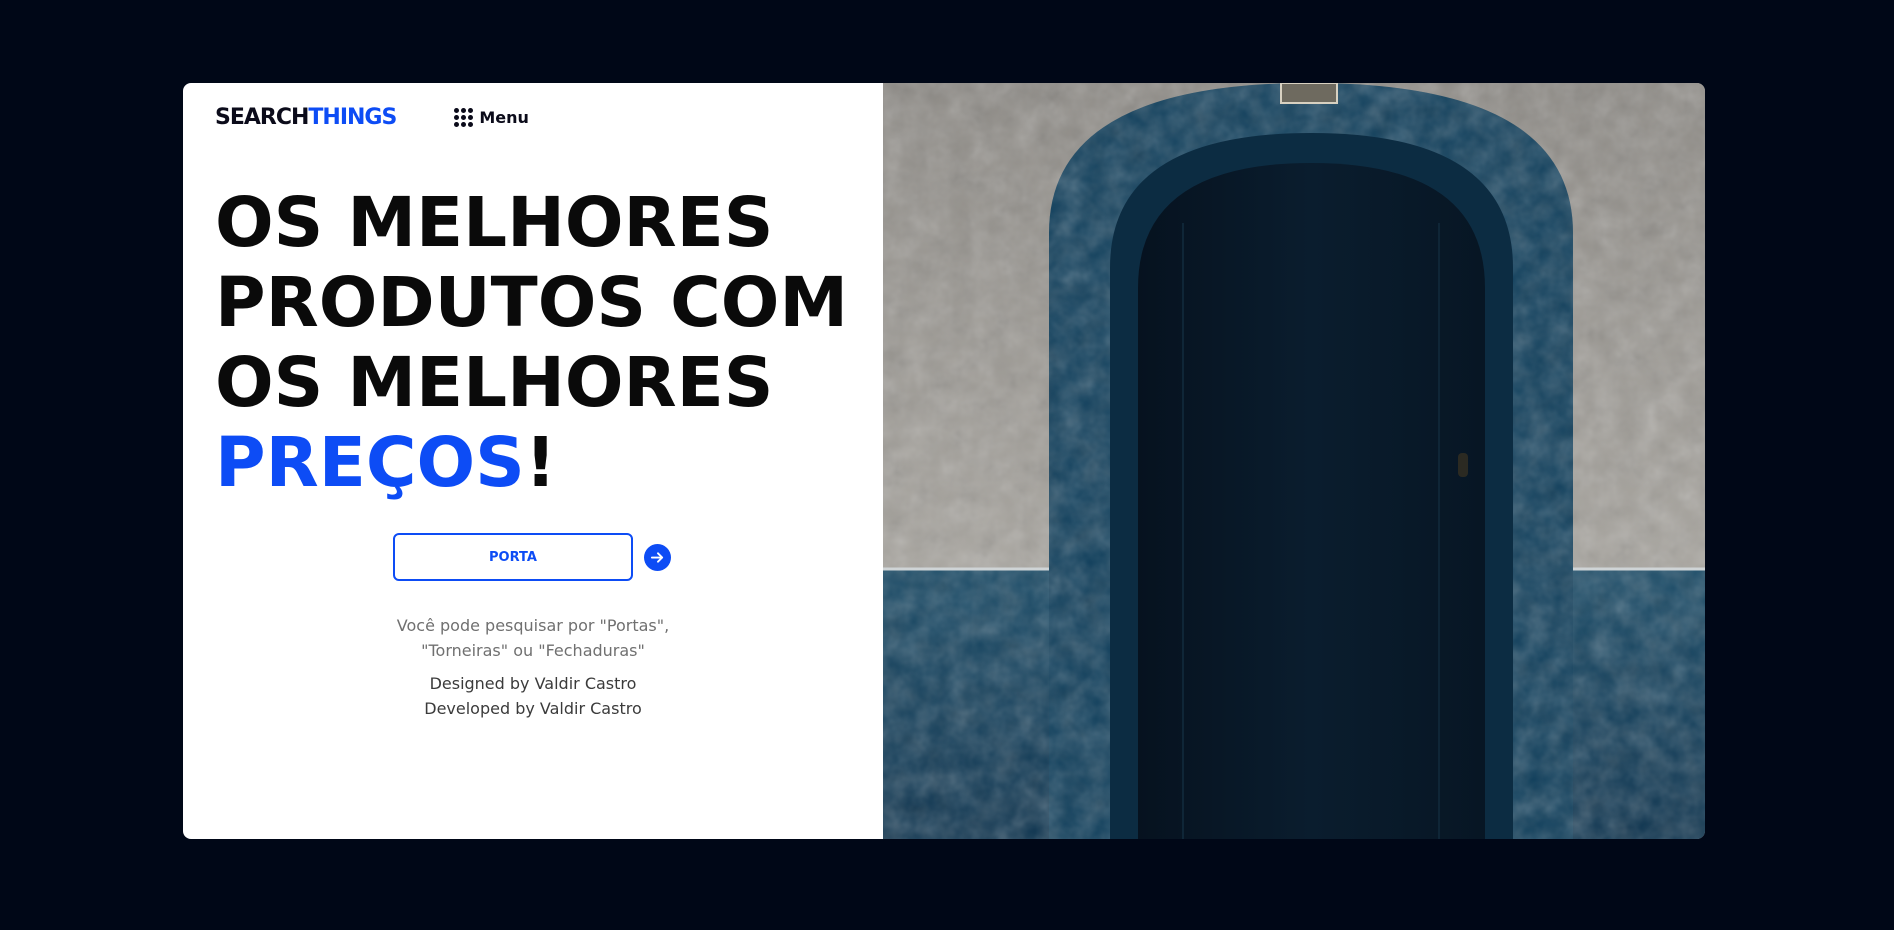 This screenshot has height=930, width=1894. I want to click on menu-button: Menu, so click(491, 117).